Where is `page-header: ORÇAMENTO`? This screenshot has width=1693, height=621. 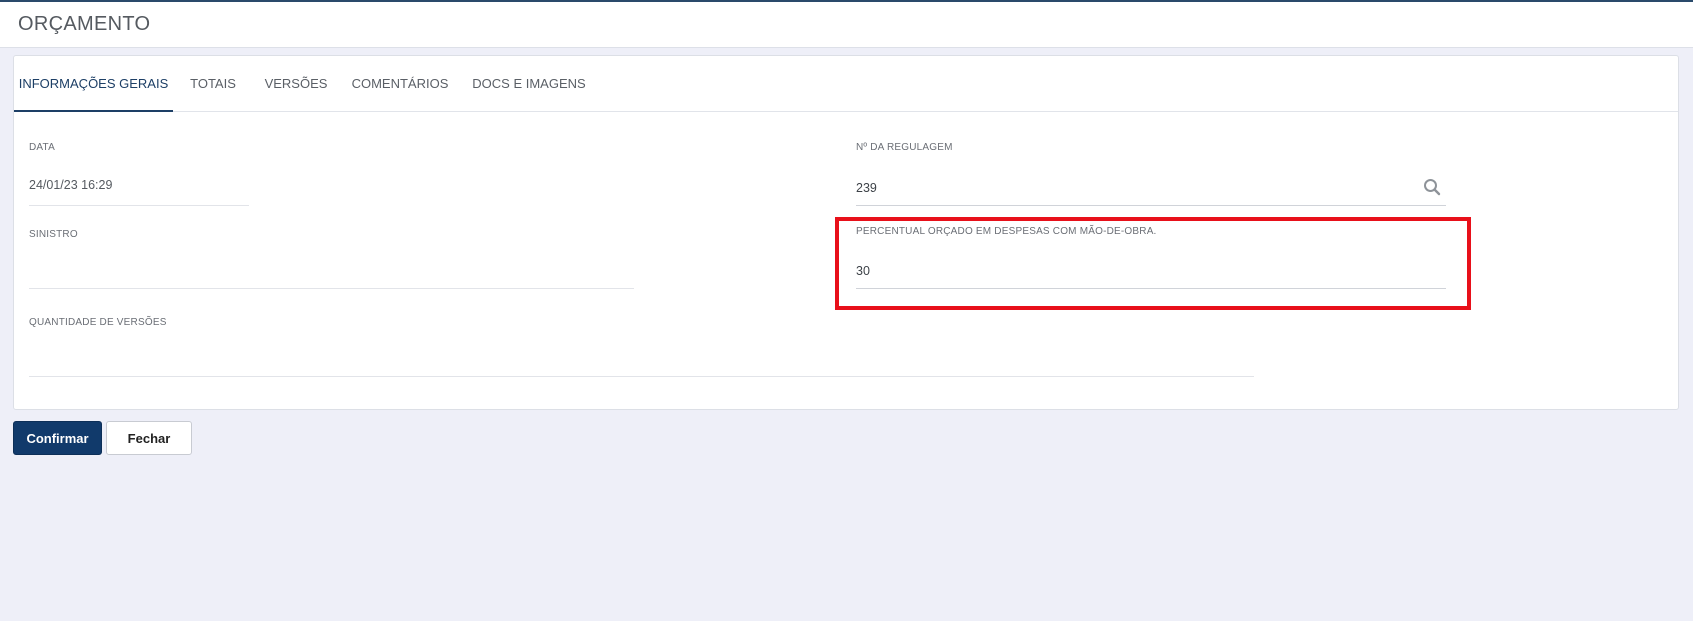
page-header: ORÇAMENTO is located at coordinates (846, 25).